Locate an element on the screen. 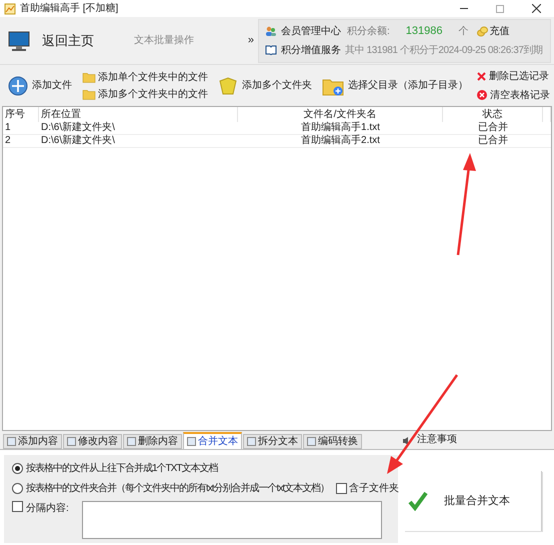  notice-link: 注意事项 is located at coordinates (437, 439).